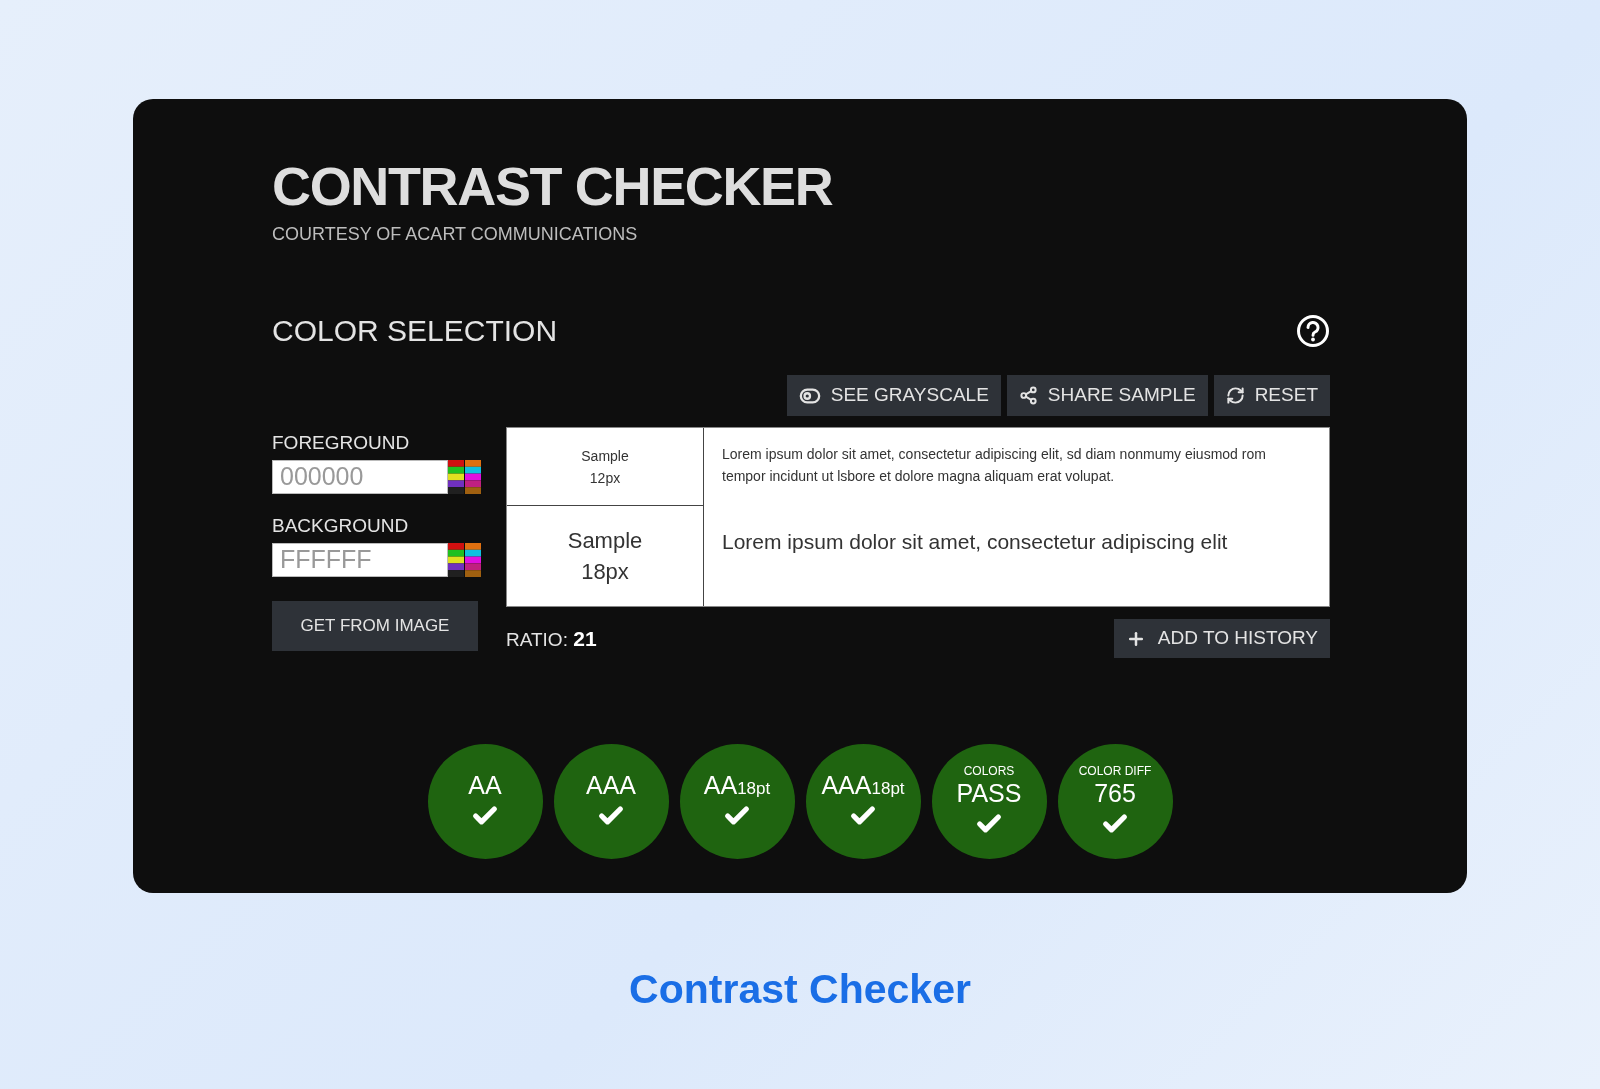  I want to click on share-icon, so click(1028, 395).